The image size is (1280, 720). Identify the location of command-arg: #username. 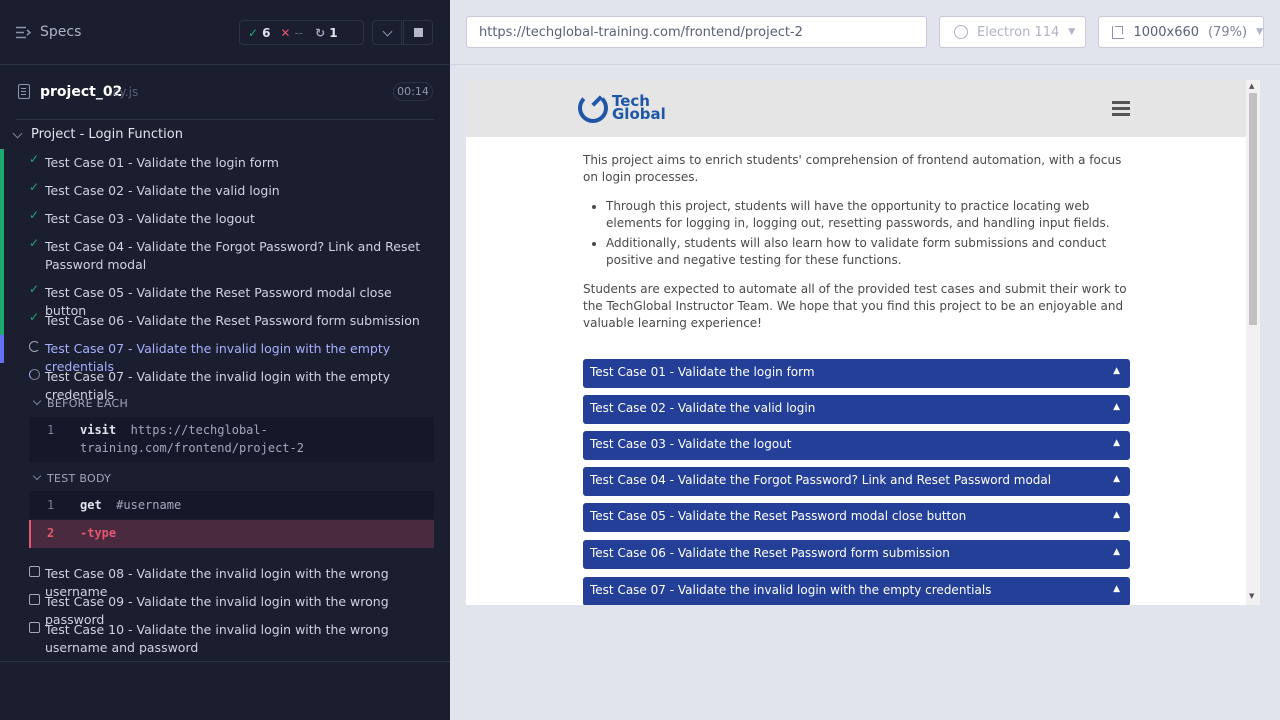
(149, 505).